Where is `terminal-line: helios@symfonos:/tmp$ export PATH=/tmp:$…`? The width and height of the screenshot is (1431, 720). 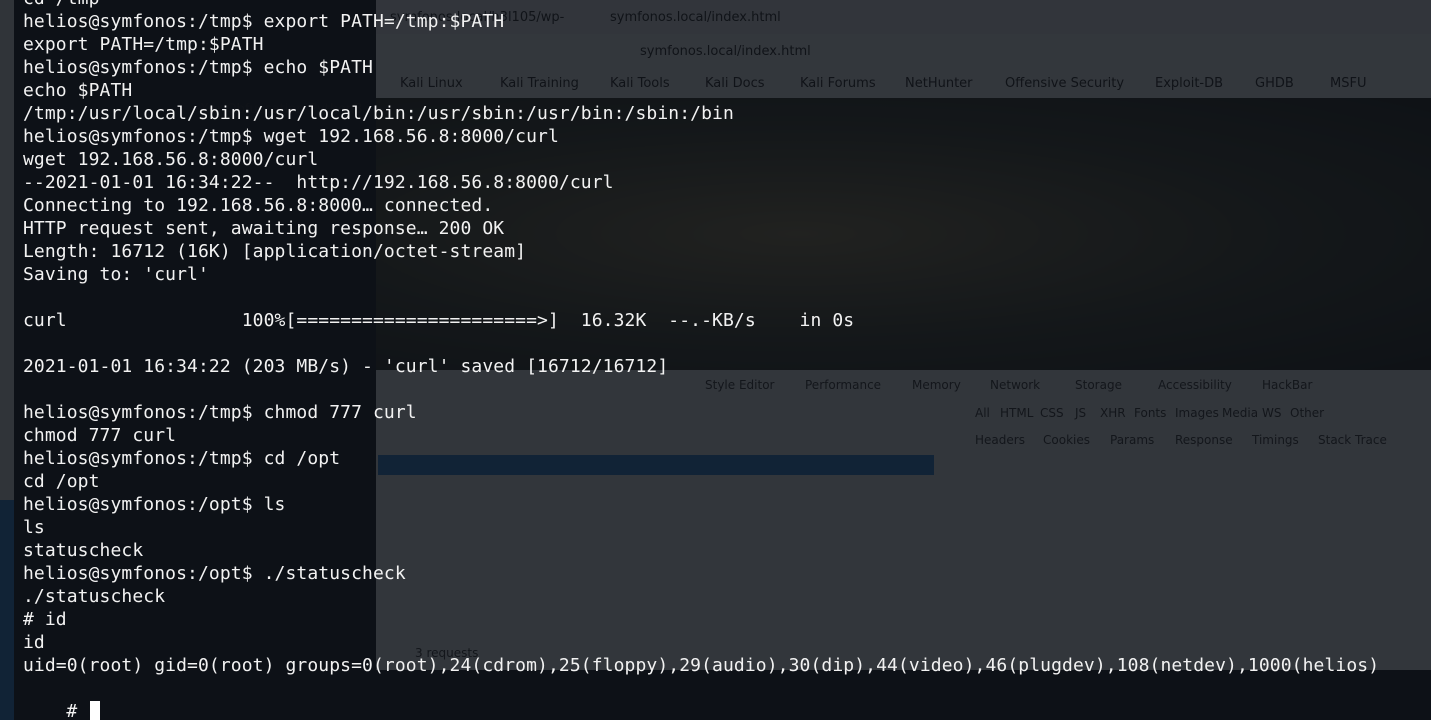 terminal-line: helios@symfonos:/tmp$ export PATH=/tmp:$… is located at coordinates (264, 21).